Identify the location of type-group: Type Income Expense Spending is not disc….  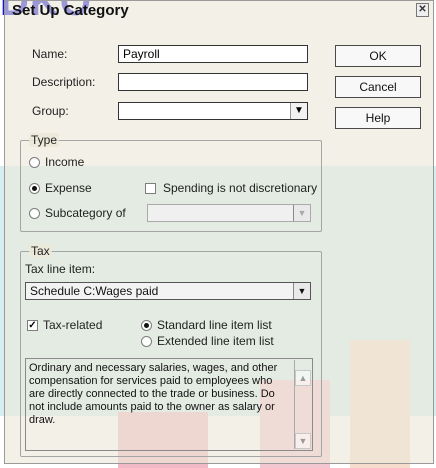
(171, 182).